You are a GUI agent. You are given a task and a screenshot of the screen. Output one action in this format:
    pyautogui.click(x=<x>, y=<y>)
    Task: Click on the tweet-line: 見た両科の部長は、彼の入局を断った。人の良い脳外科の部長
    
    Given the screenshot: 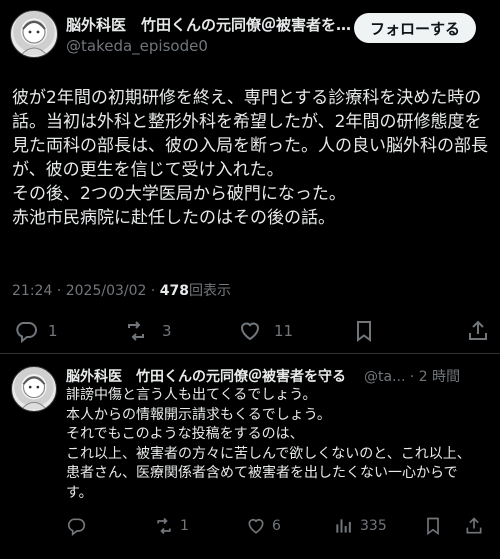 What is the action you would take?
    pyautogui.click(x=250, y=146)
    